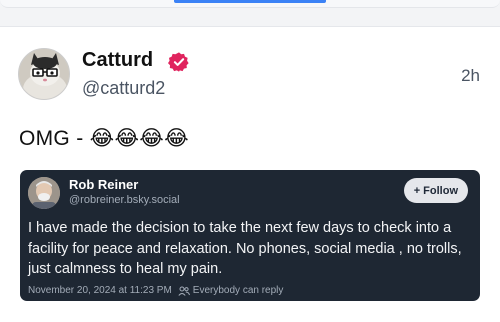  What do you see at coordinates (250, 26) in the screenshot?
I see `divider` at bounding box center [250, 26].